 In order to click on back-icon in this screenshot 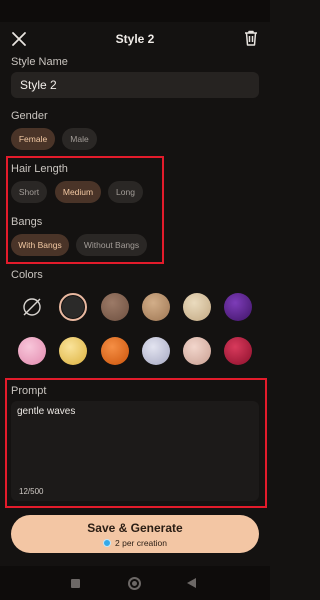, I will do `click(191, 583)`.